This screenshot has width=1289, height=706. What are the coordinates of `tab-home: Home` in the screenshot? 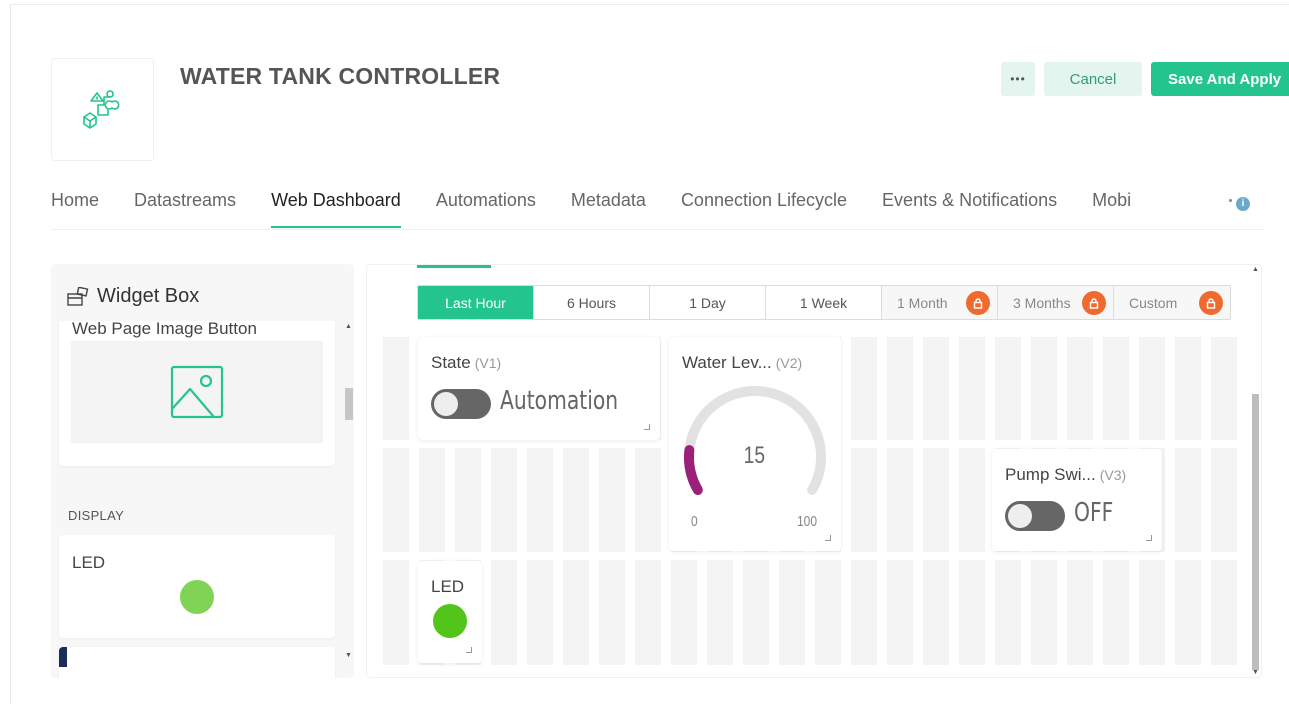 It's located at (75, 209).